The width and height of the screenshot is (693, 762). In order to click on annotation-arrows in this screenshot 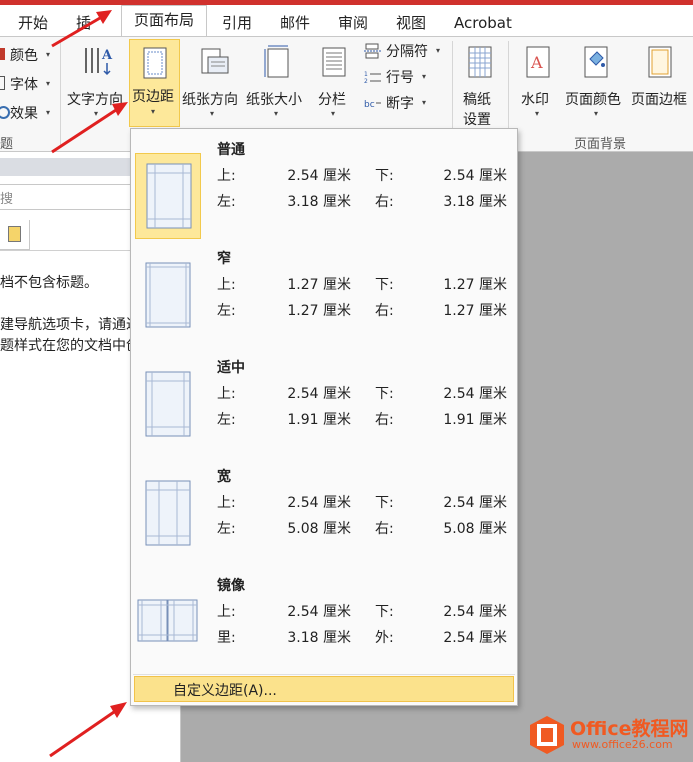, I will do `click(88, 384)`.